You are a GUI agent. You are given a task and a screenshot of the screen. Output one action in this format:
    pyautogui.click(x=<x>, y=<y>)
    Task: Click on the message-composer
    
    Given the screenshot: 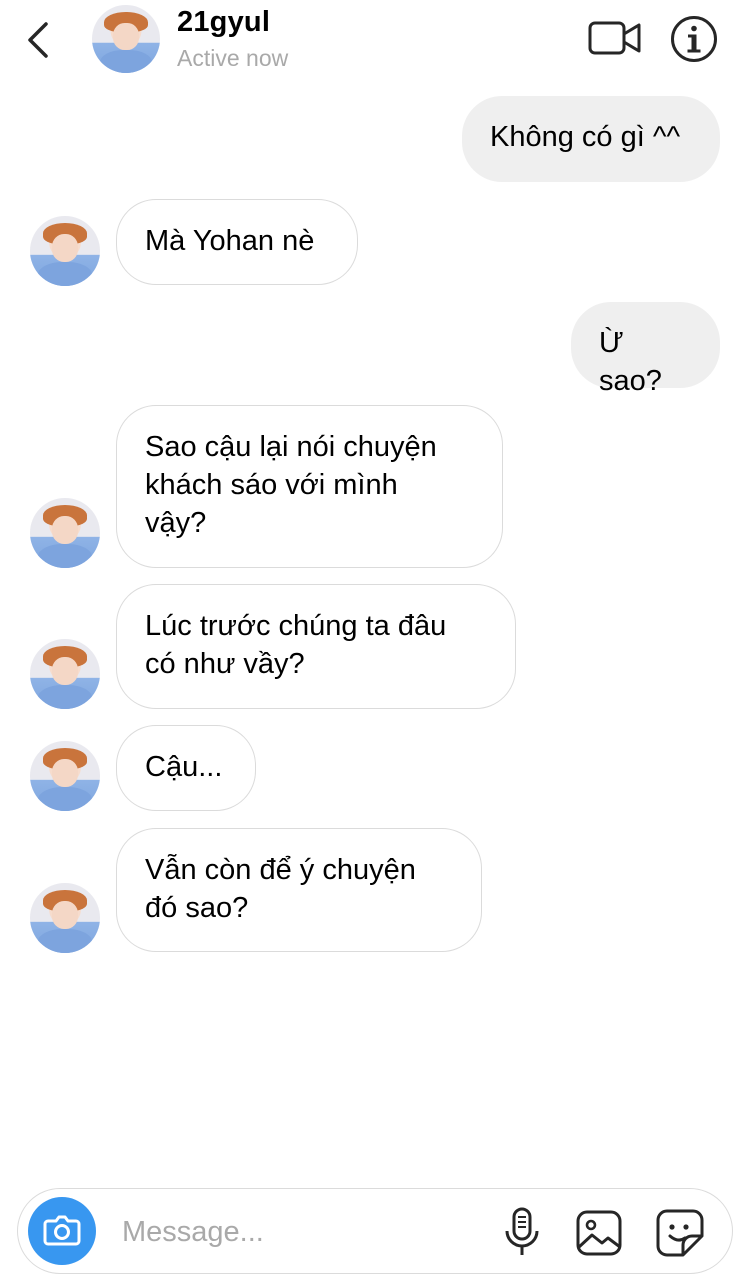 What is the action you would take?
    pyautogui.click(x=375, y=1231)
    